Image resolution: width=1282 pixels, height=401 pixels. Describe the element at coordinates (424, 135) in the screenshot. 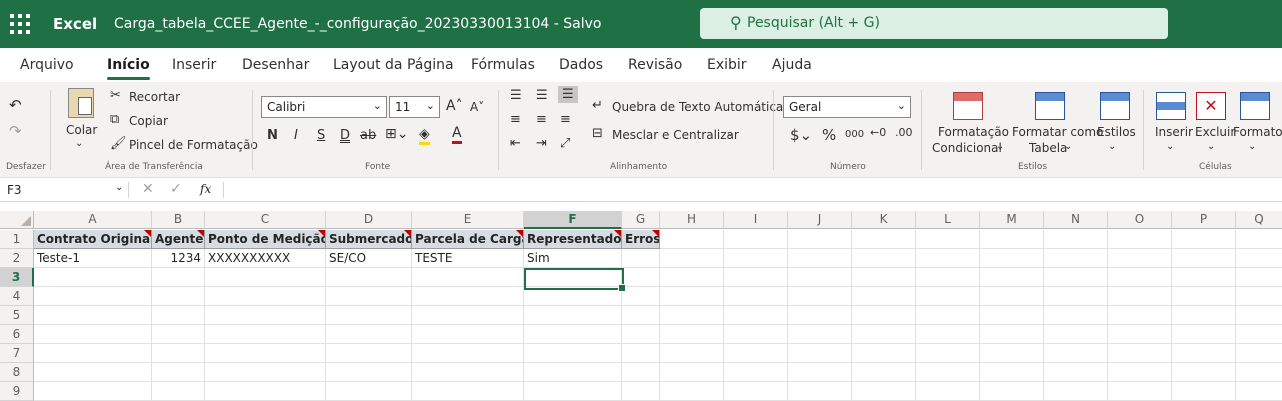

I see `fill-color-icon: ◈` at that location.